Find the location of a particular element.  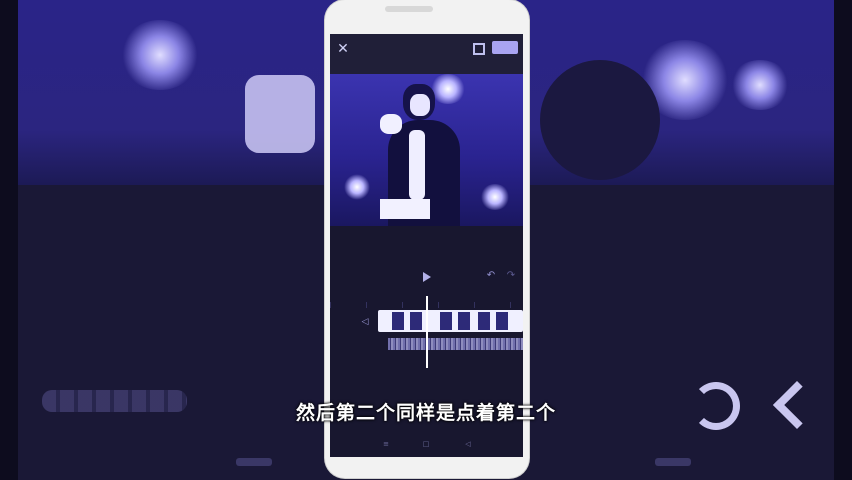

undo-icon: ↶ is located at coordinates (491, 276).